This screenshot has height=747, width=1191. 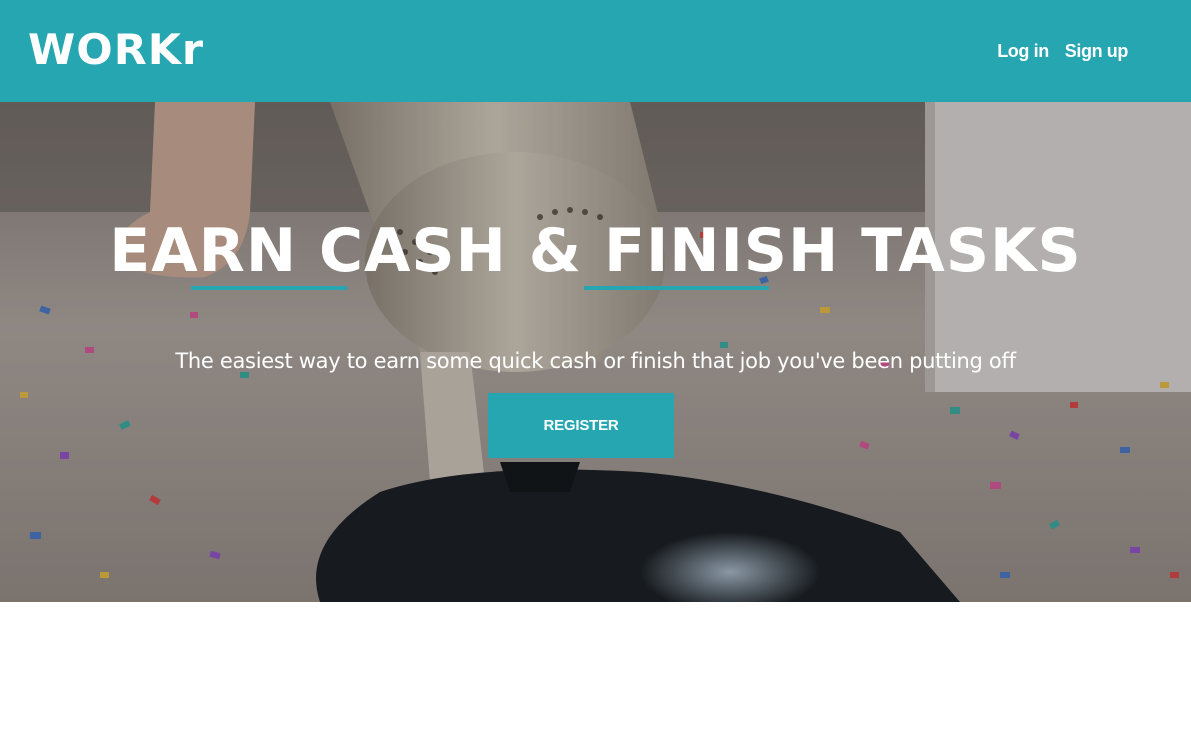 I want to click on register-button: REGISTER, so click(x=581, y=425).